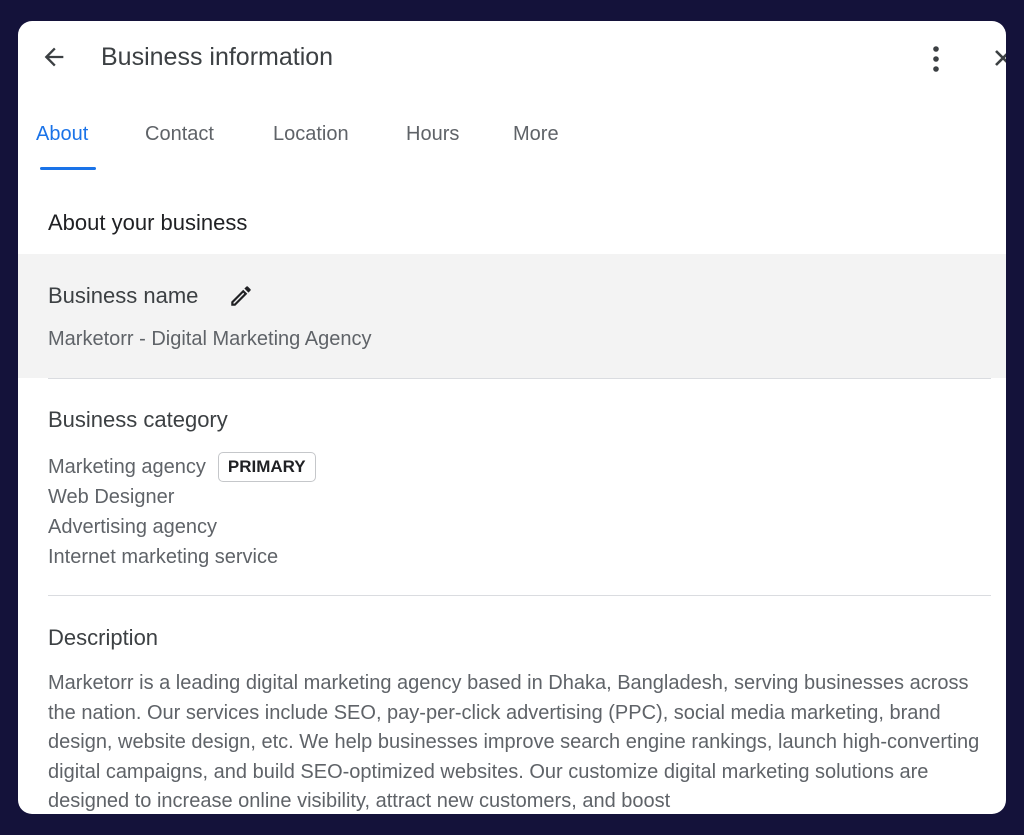 The image size is (1024, 835). Describe the element at coordinates (536, 134) in the screenshot. I see `tab-more: More` at that location.